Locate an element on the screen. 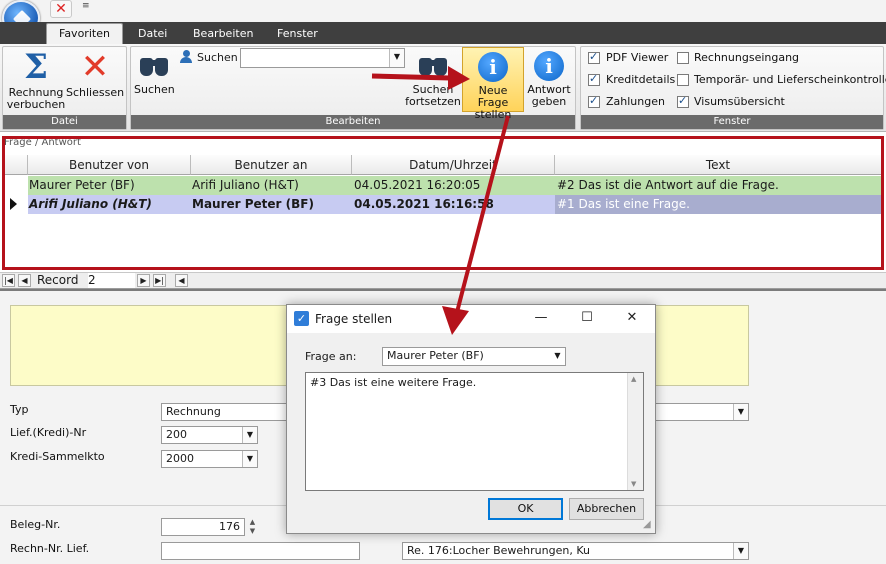 This screenshot has height=564, width=886. schliessen-button: ✕ Schliessen is located at coordinates (95, 74).